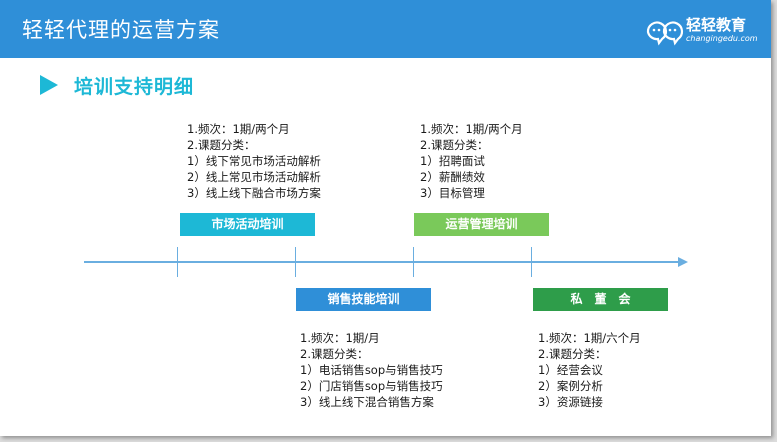  Describe the element at coordinates (600, 299) in the screenshot. I see `private-board-box: 私 董 会` at that location.